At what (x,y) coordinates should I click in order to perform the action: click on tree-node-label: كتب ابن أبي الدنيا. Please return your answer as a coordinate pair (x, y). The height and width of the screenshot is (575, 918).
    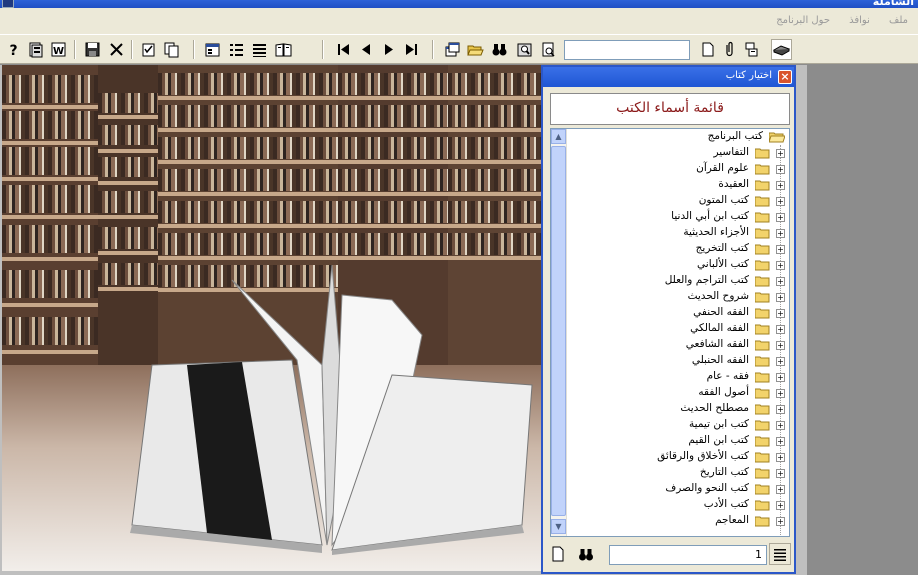
    Looking at the image, I should click on (710, 216).